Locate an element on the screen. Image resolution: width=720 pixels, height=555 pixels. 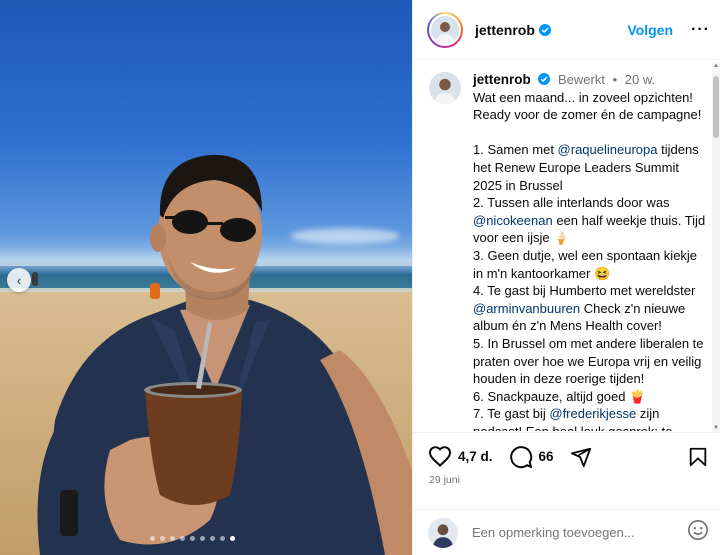
caption-line: album én z'n Mens Health cover! is located at coordinates (592, 326).